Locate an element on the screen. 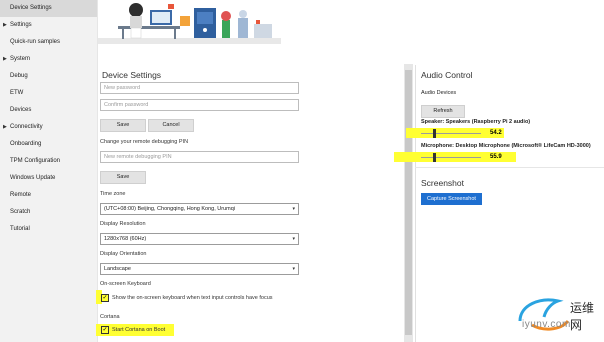 The height and width of the screenshot is (342, 604). vertical-scrollbar is located at coordinates (408, 203).